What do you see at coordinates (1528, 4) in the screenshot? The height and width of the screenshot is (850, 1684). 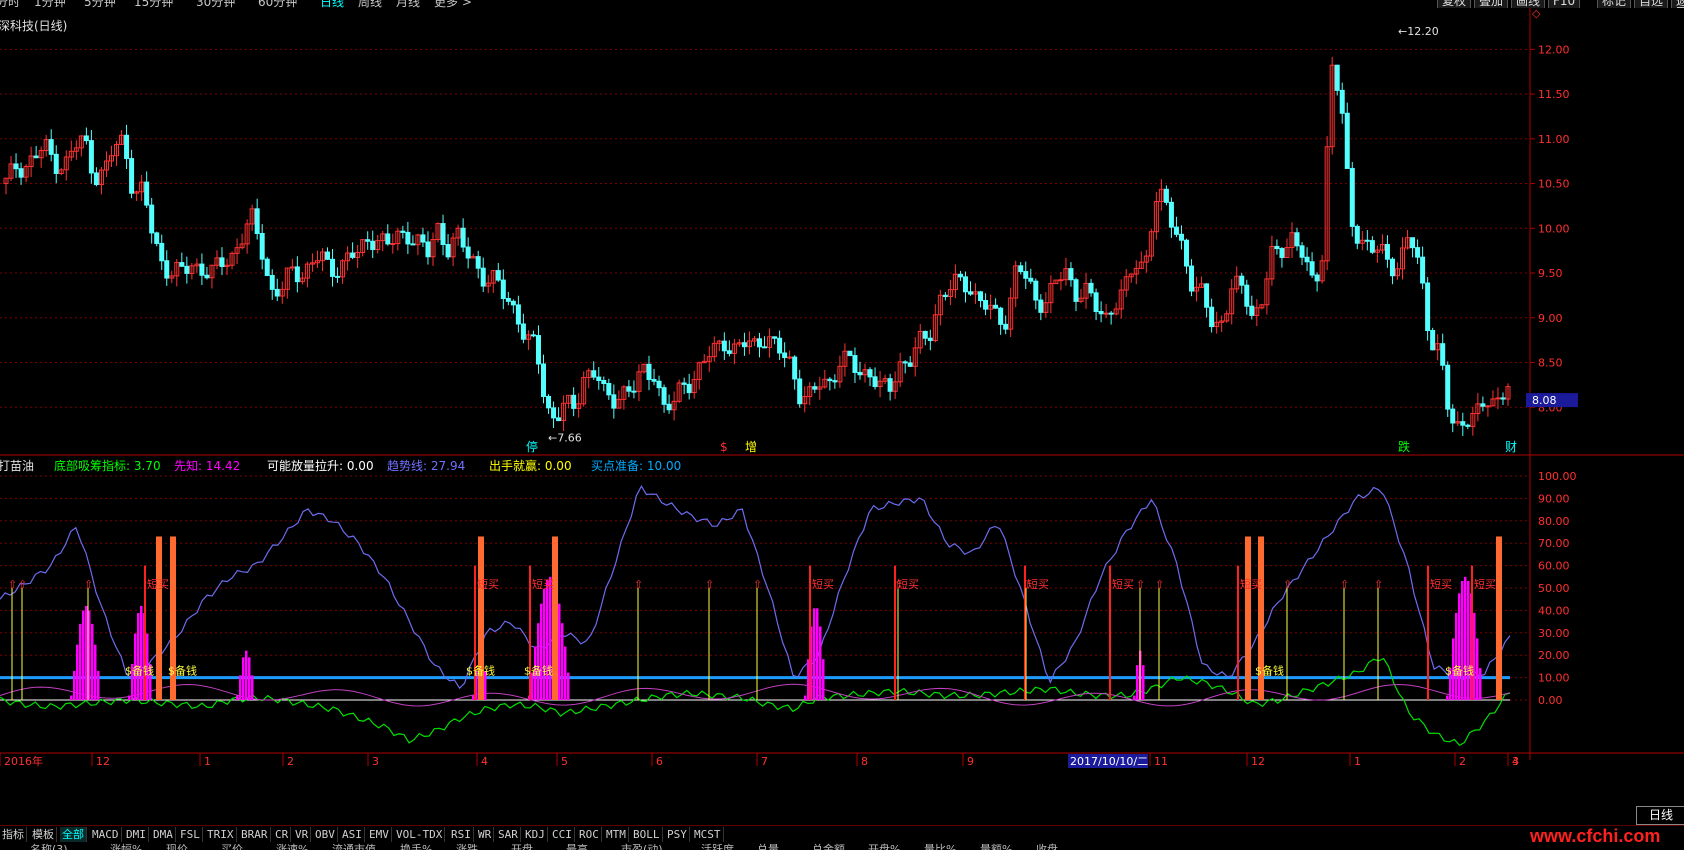 I see `toolbar-button: 画线` at bounding box center [1528, 4].